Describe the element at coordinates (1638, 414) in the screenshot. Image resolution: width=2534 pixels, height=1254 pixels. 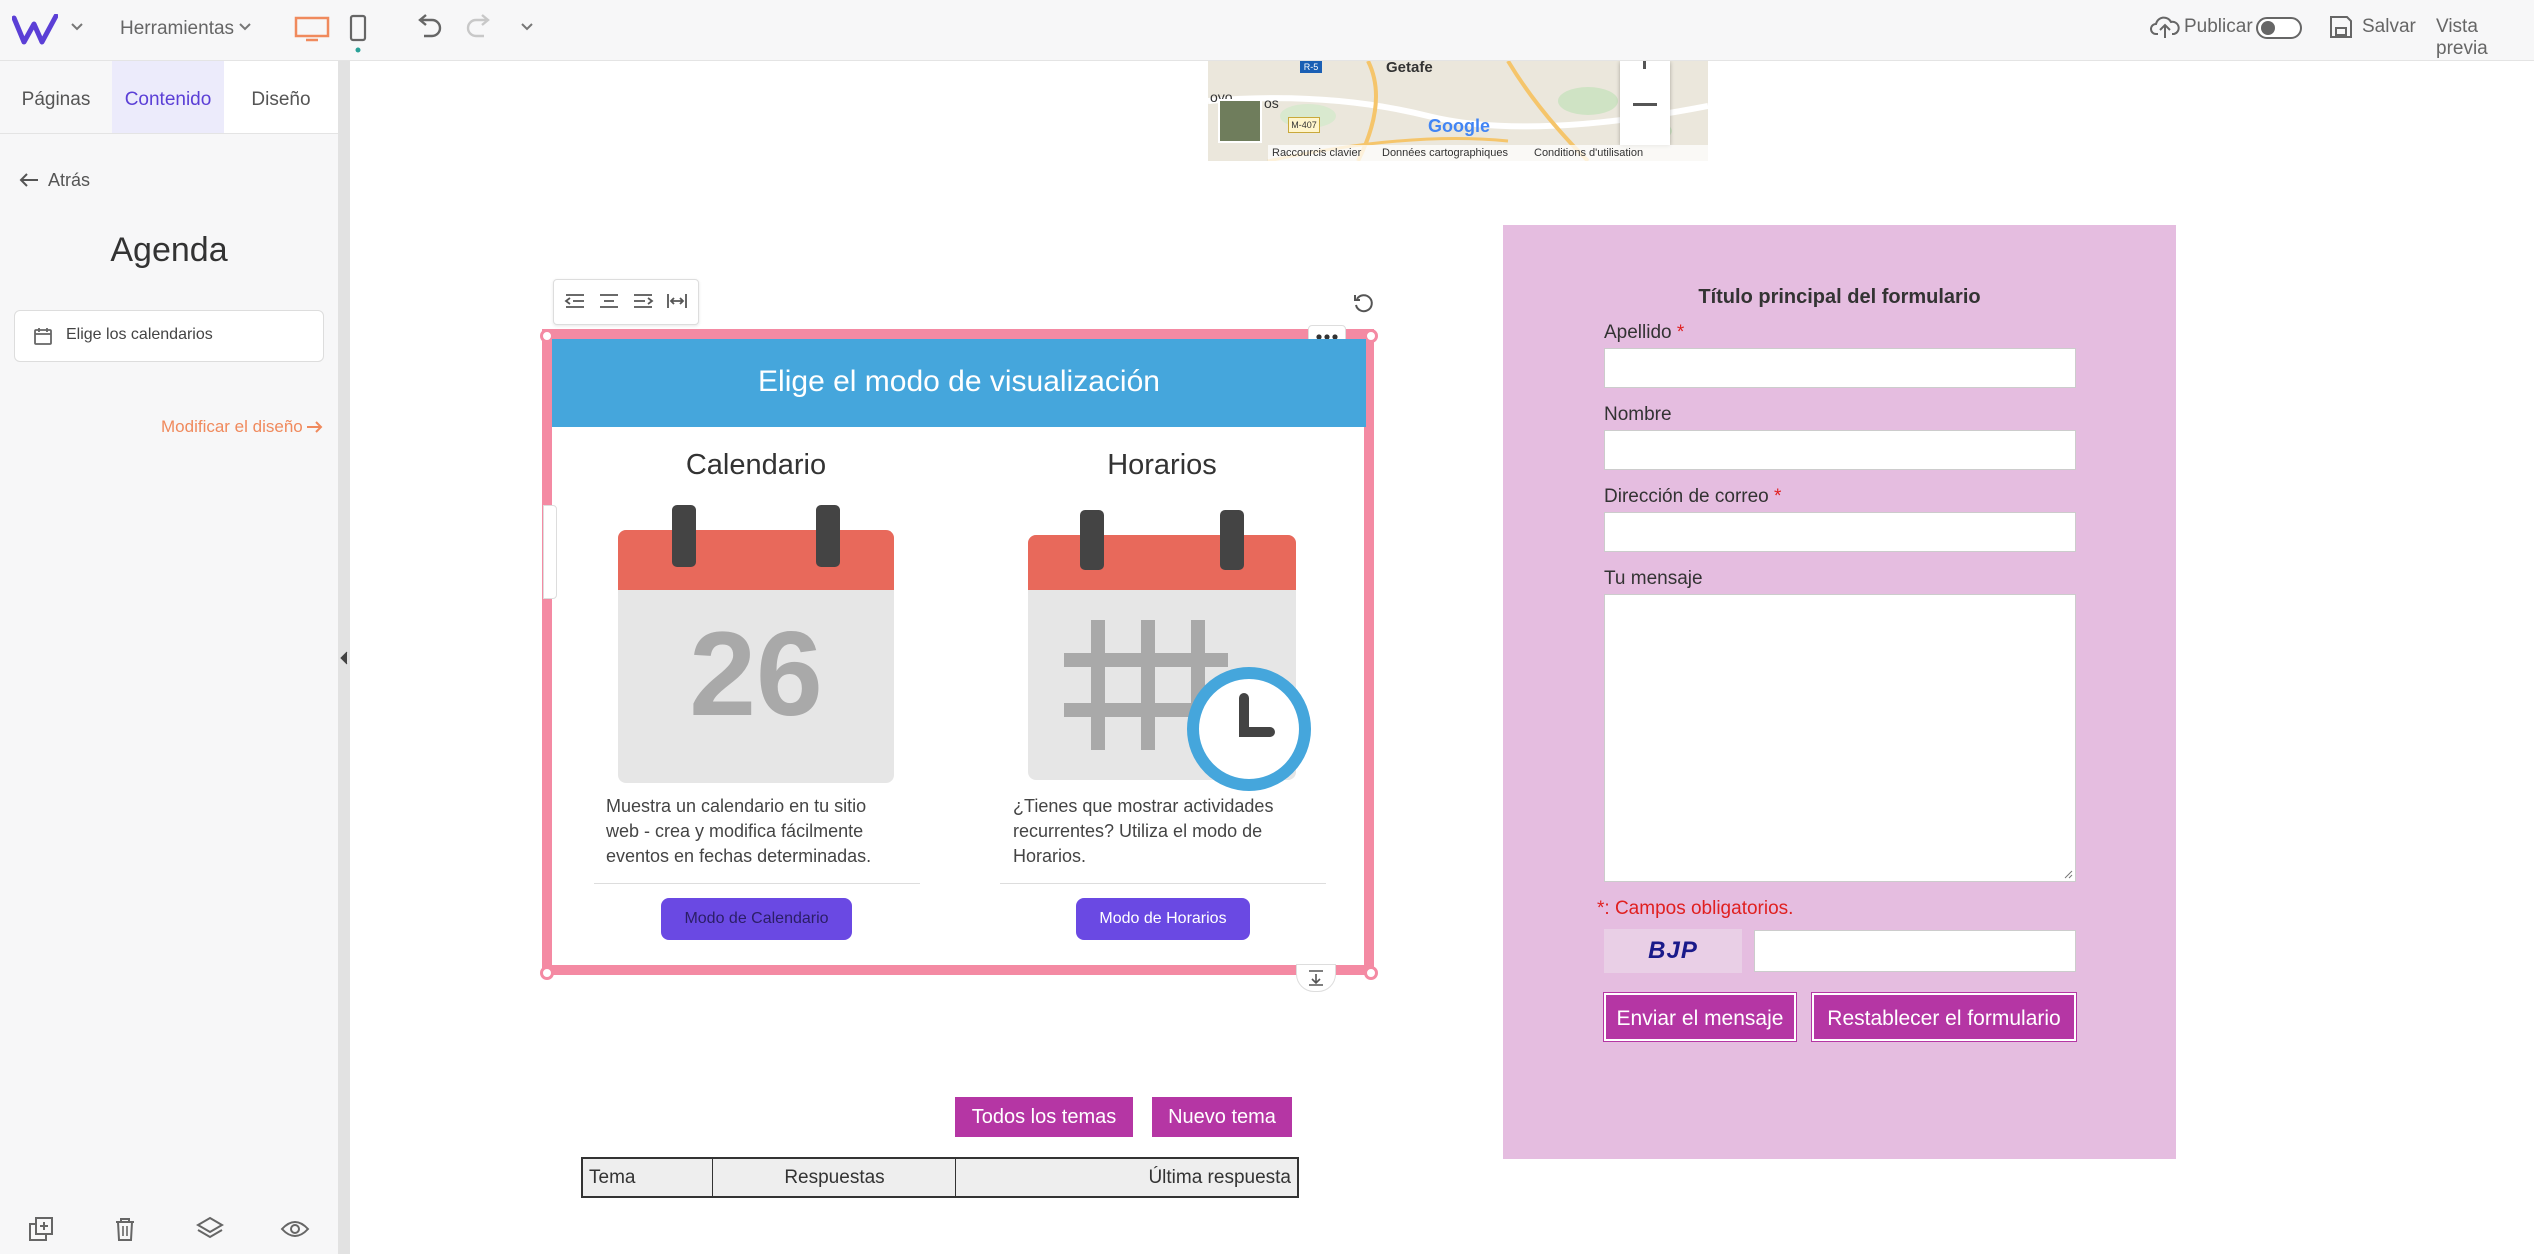
I see `field-label-first-name: Nombre` at that location.